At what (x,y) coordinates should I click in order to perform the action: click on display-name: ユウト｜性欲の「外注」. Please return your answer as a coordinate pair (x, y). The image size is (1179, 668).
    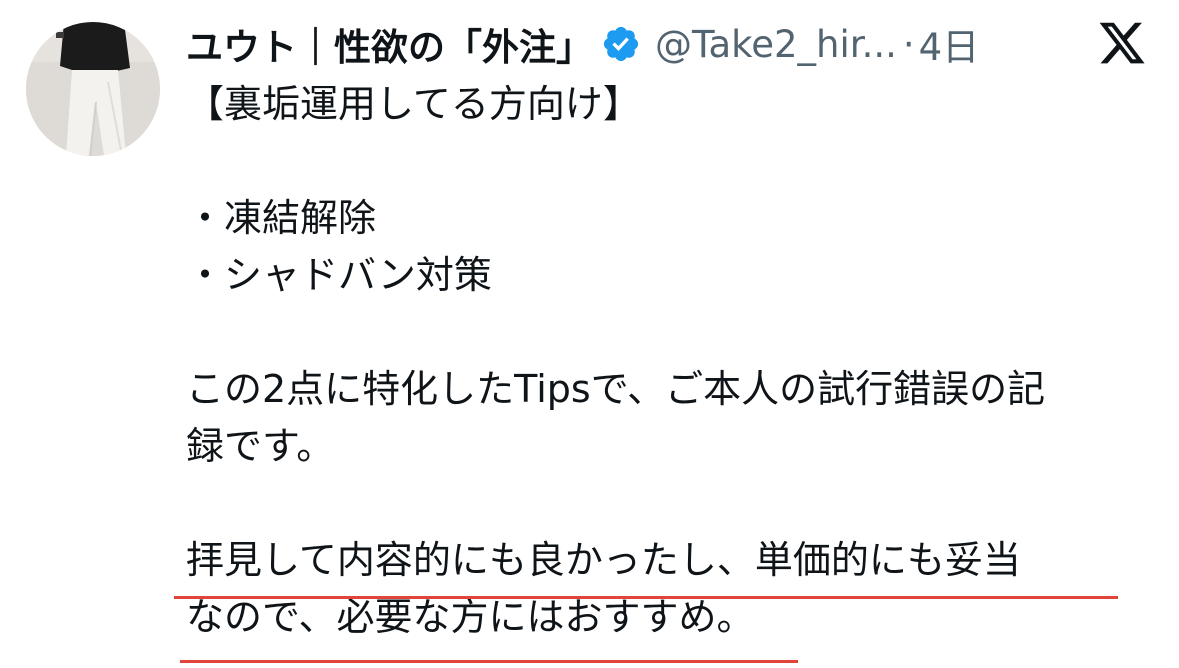
    Looking at the image, I should click on (389, 44).